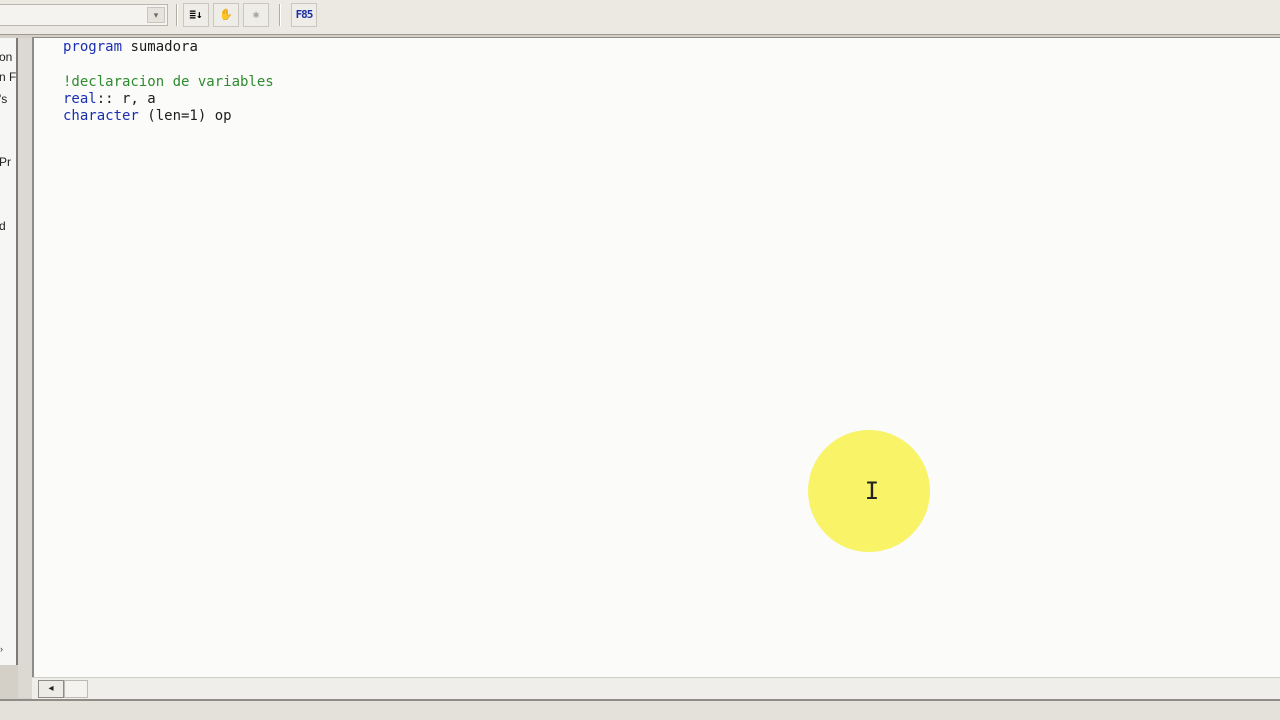 Image resolution: width=1280 pixels, height=720 pixels. What do you see at coordinates (3, 99) in the screenshot?
I see `tree-item-fragment: 's` at bounding box center [3, 99].